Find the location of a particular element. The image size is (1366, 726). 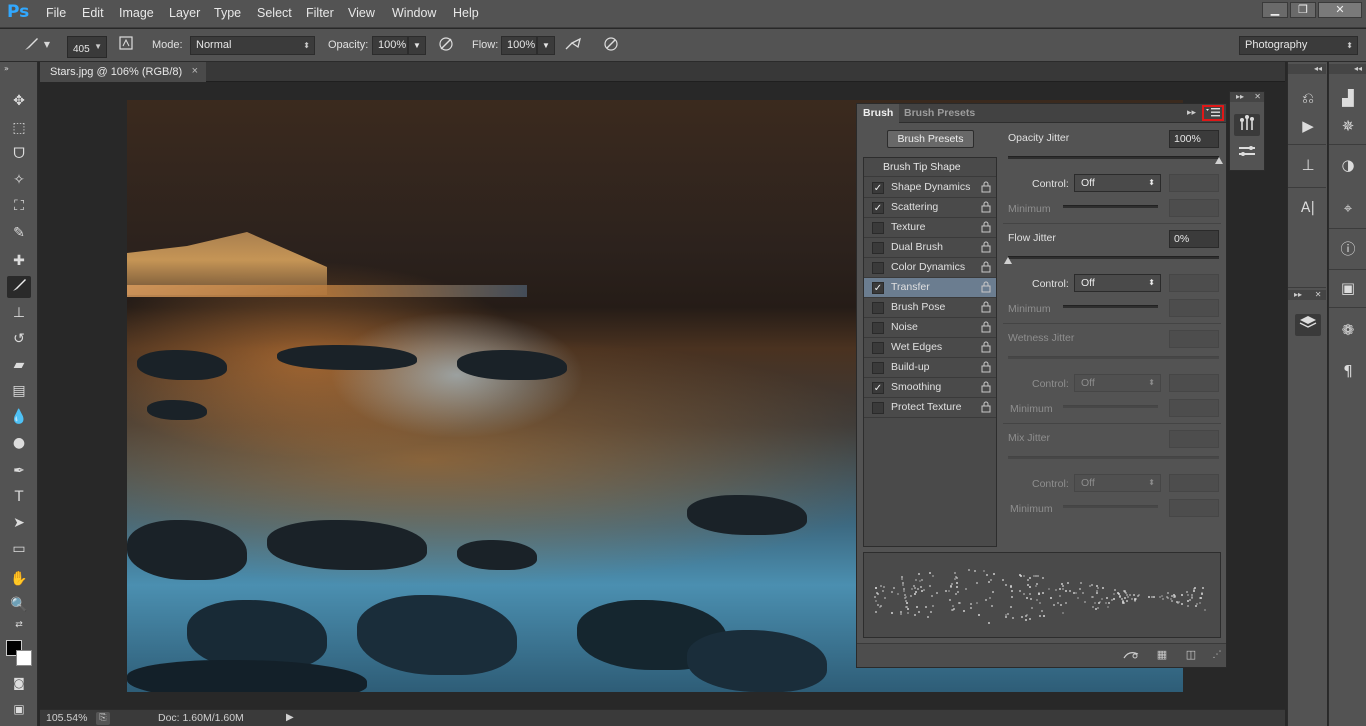

menu-type: Type is located at coordinates (227, 13).